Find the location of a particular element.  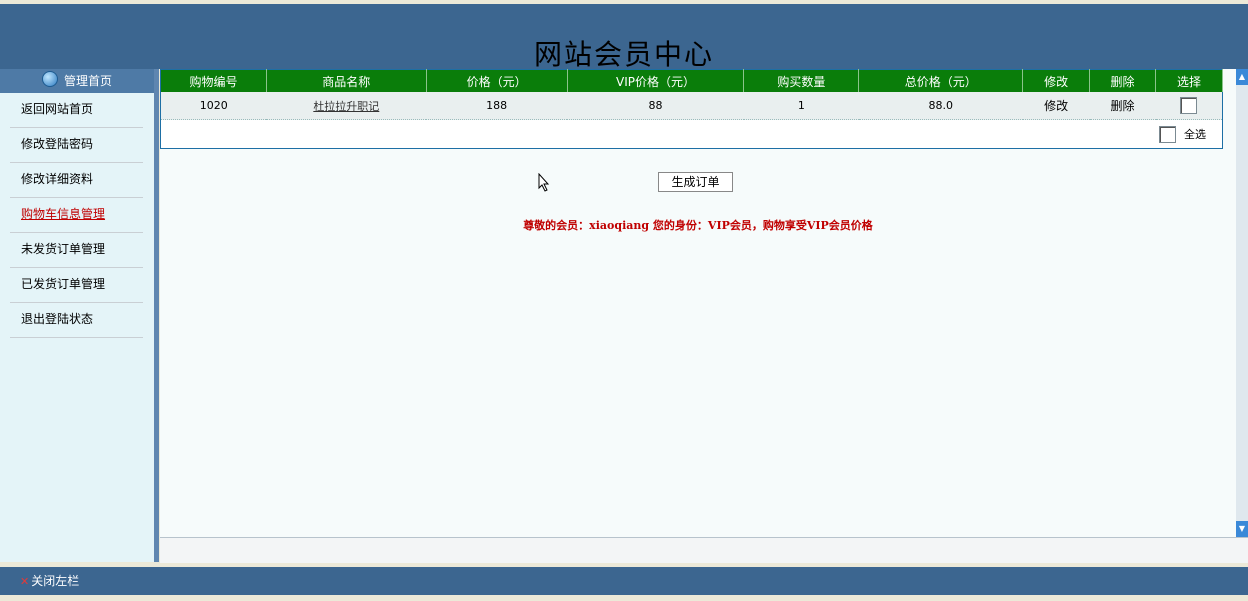

sidebar-splitter is located at coordinates (156, 315).